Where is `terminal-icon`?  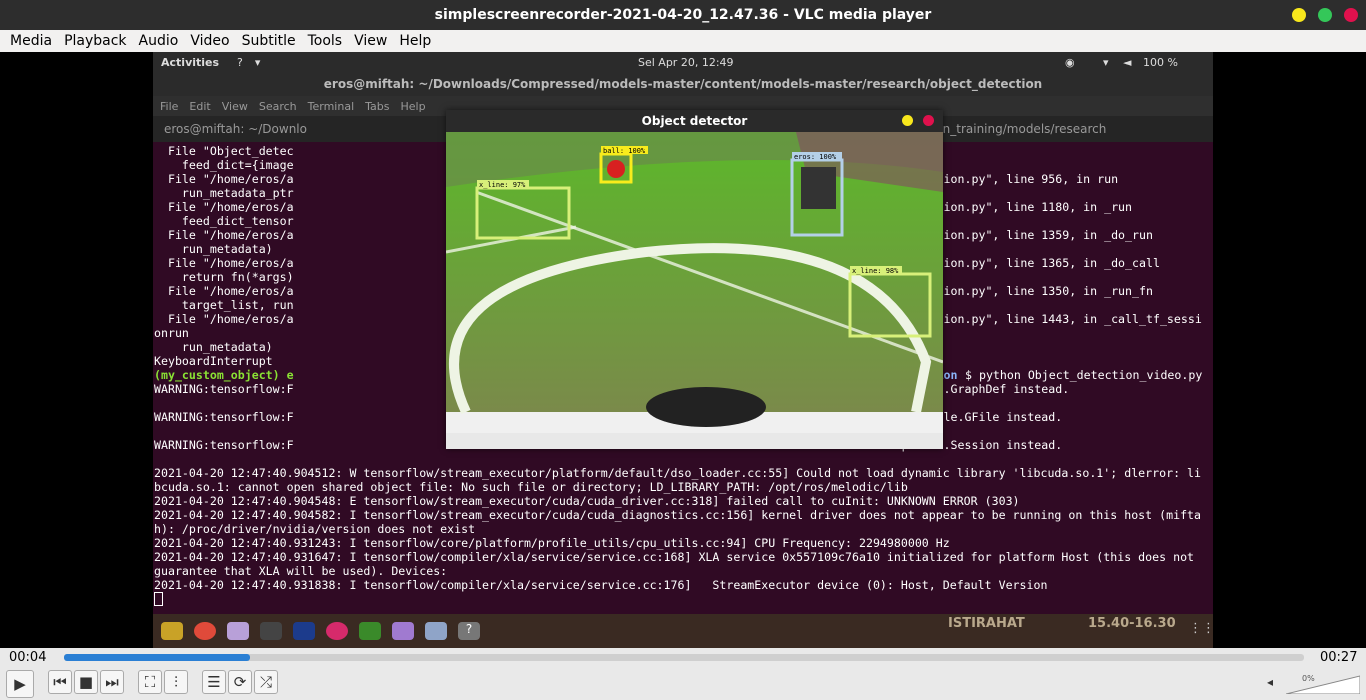 terminal-icon is located at coordinates (271, 631).